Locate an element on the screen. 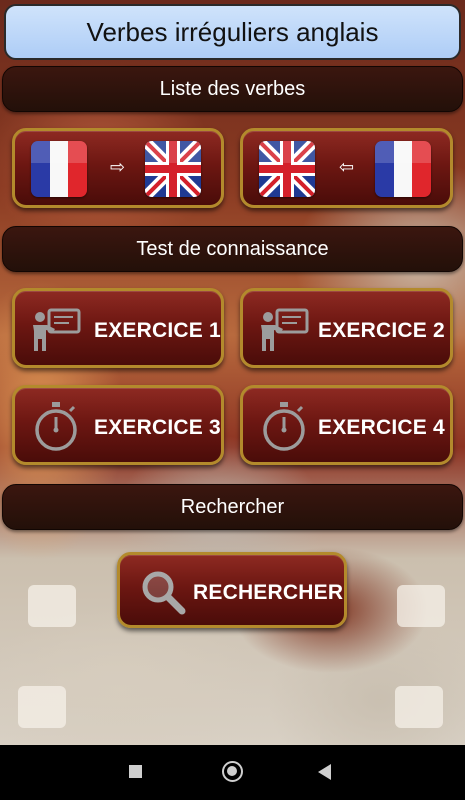  section-header-knowledge-test: Test de connaissance is located at coordinates (232, 249).